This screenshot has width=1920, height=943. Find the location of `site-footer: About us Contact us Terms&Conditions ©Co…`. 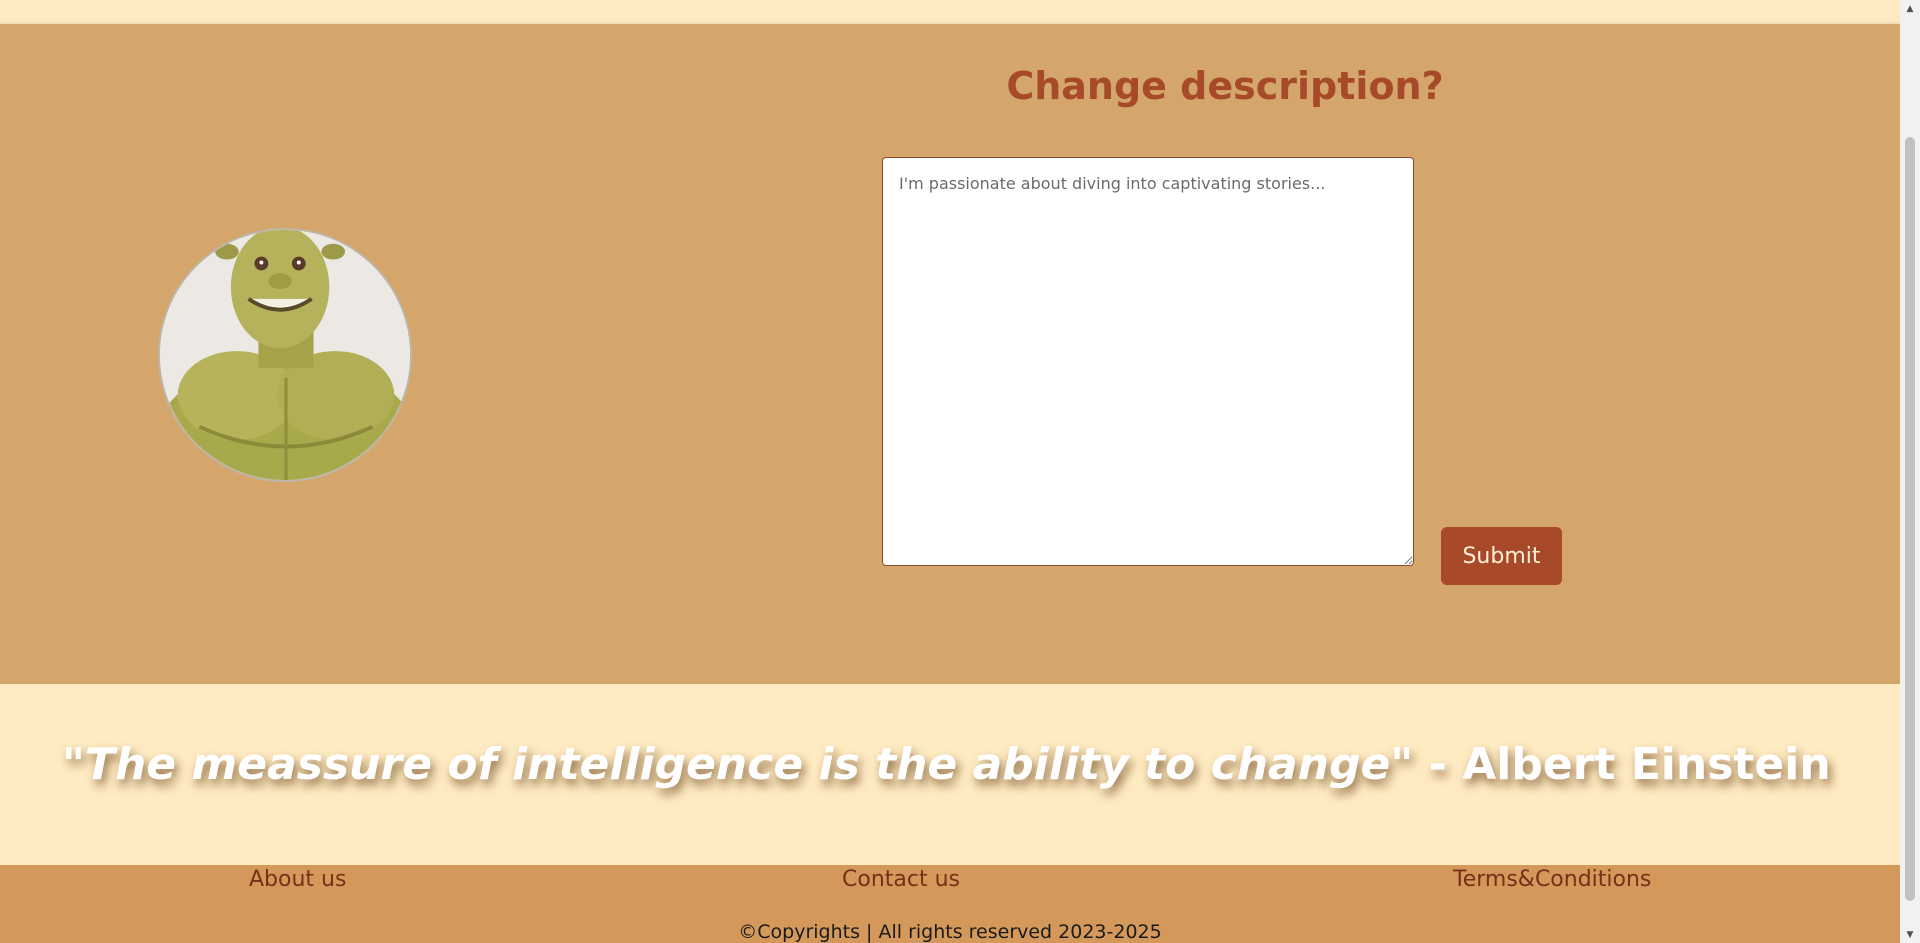

site-footer: About us Contact us Terms&Conditions ©Co… is located at coordinates (950, 904).